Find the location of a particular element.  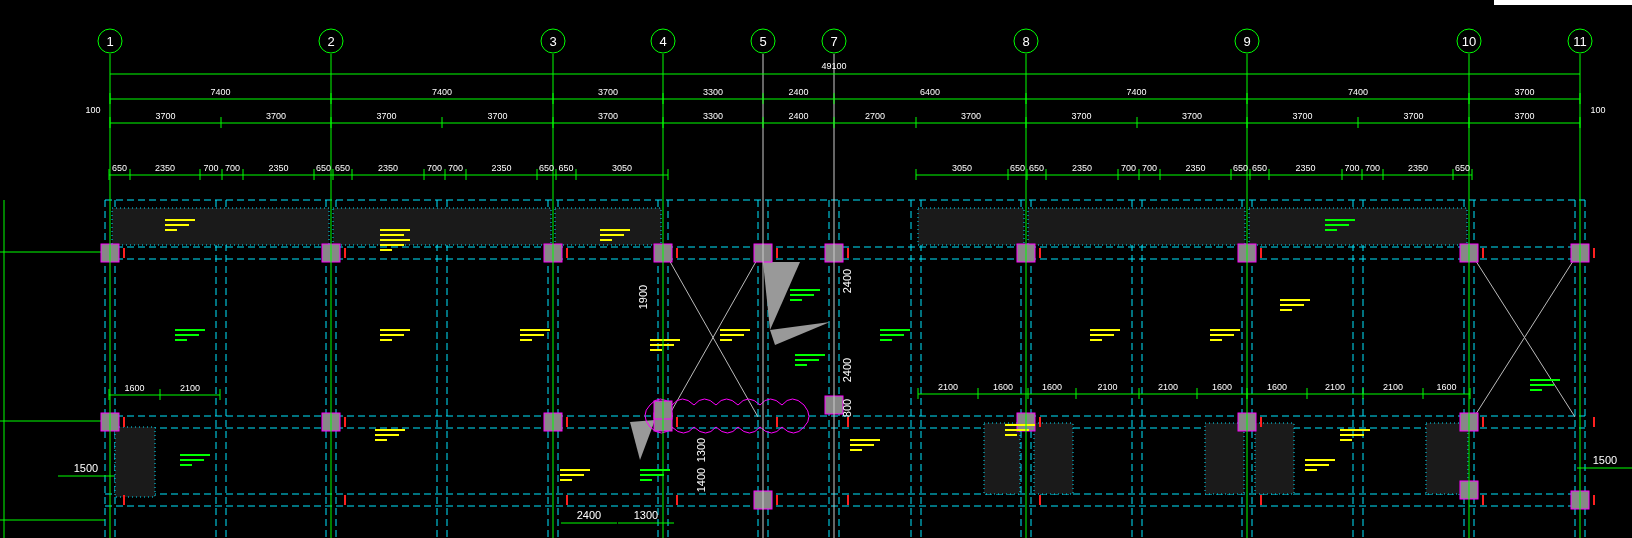

axis-label: 1 is located at coordinates (110, 41).